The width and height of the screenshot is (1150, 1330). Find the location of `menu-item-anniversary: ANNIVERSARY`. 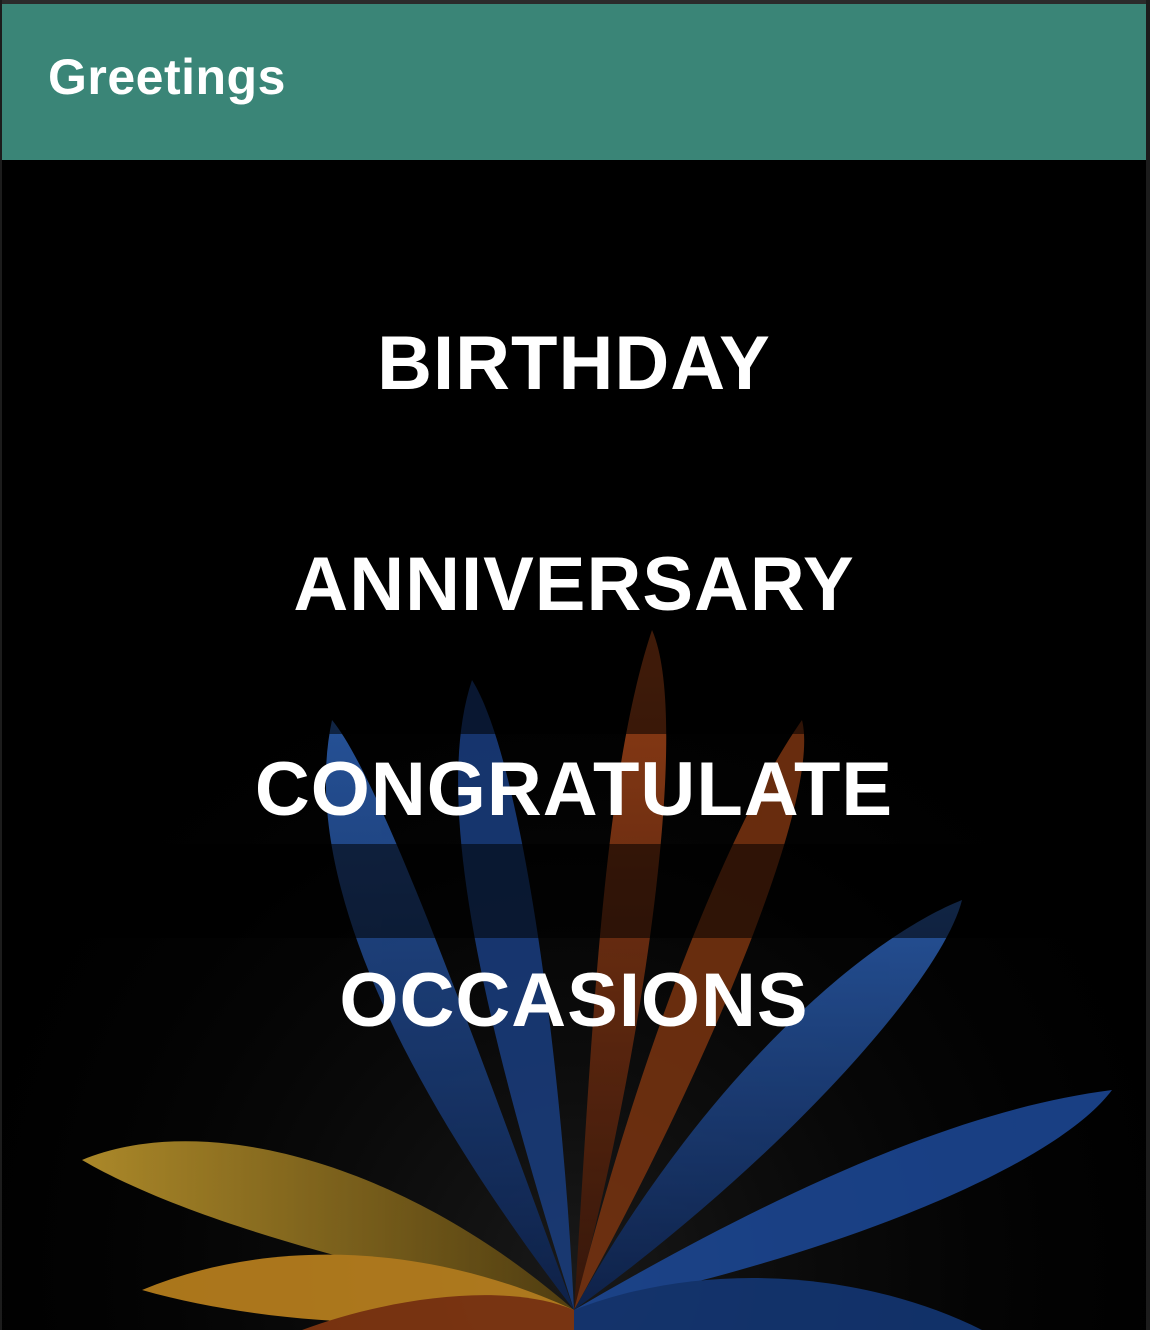

menu-item-anniversary: ANNIVERSARY is located at coordinates (574, 584).